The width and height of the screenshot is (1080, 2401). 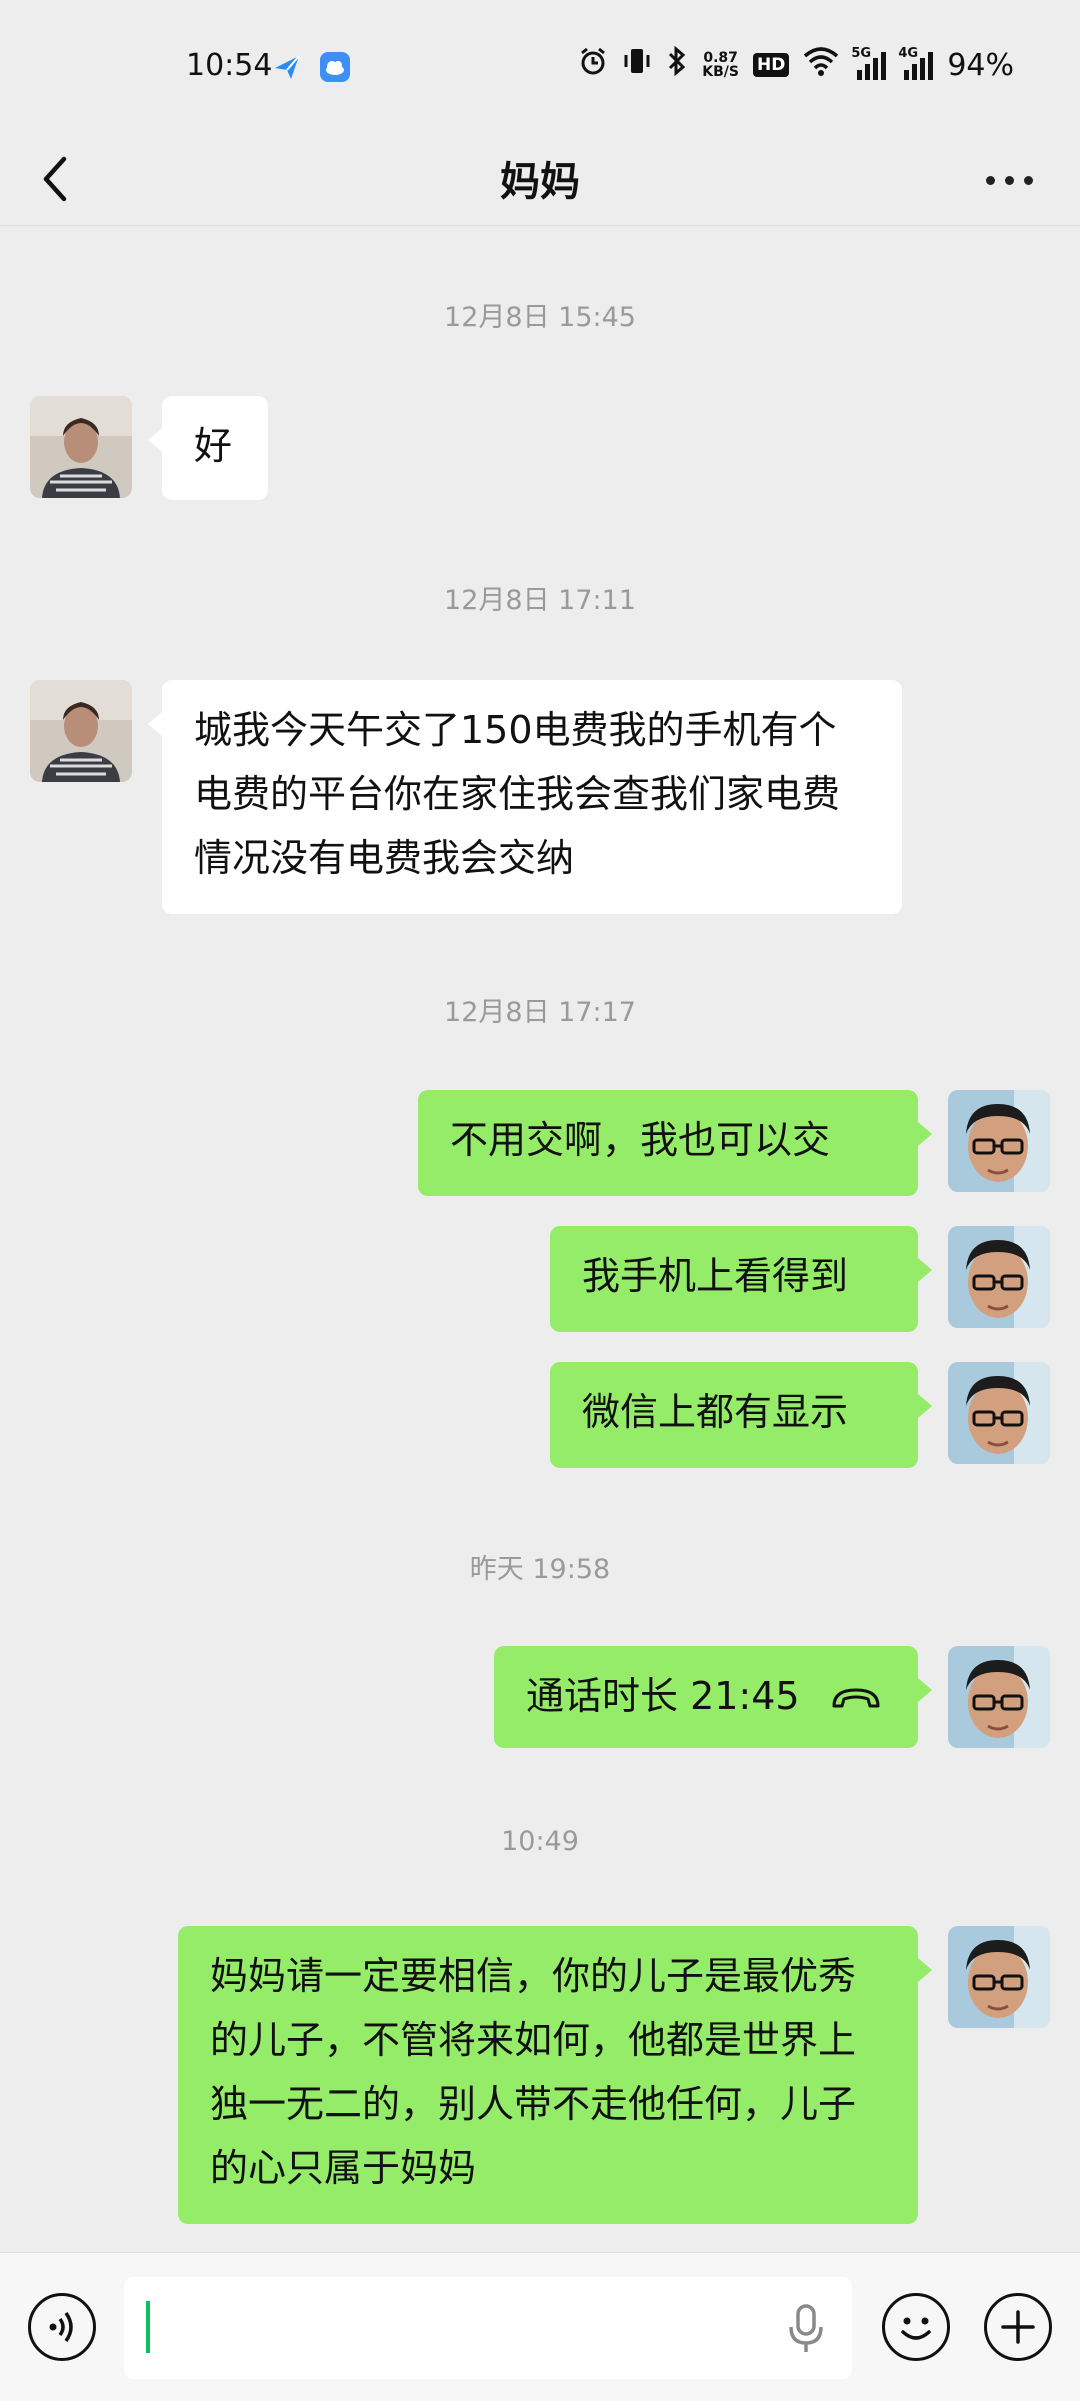 I want to click on message-timestamp: 10:49, so click(x=540, y=1841).